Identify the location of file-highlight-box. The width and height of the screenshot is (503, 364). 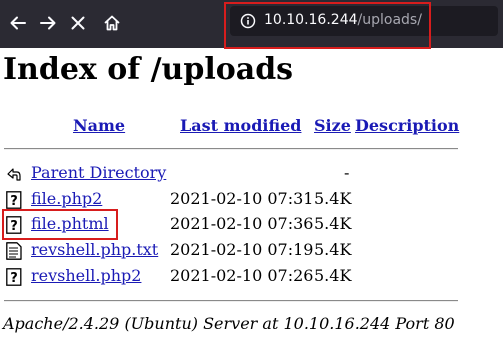
(60, 224).